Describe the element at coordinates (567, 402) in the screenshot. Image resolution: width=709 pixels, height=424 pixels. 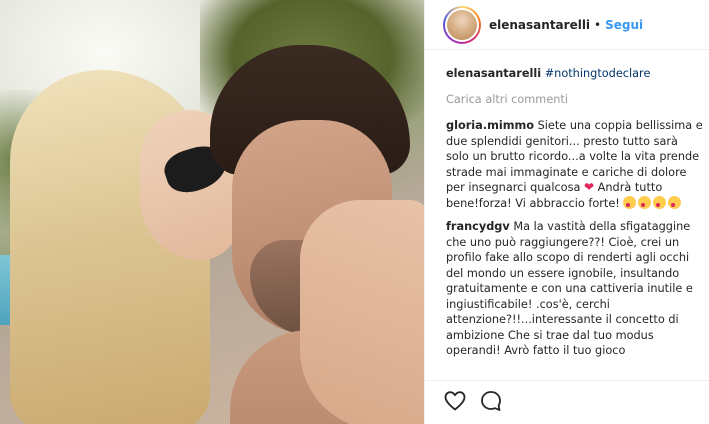
I see `post-actions-bar` at that location.